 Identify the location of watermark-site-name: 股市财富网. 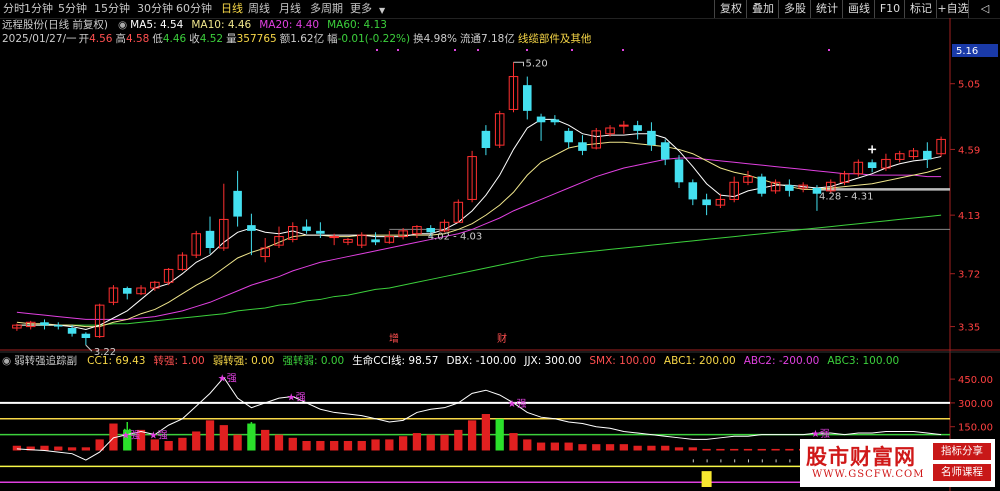
(861, 456).